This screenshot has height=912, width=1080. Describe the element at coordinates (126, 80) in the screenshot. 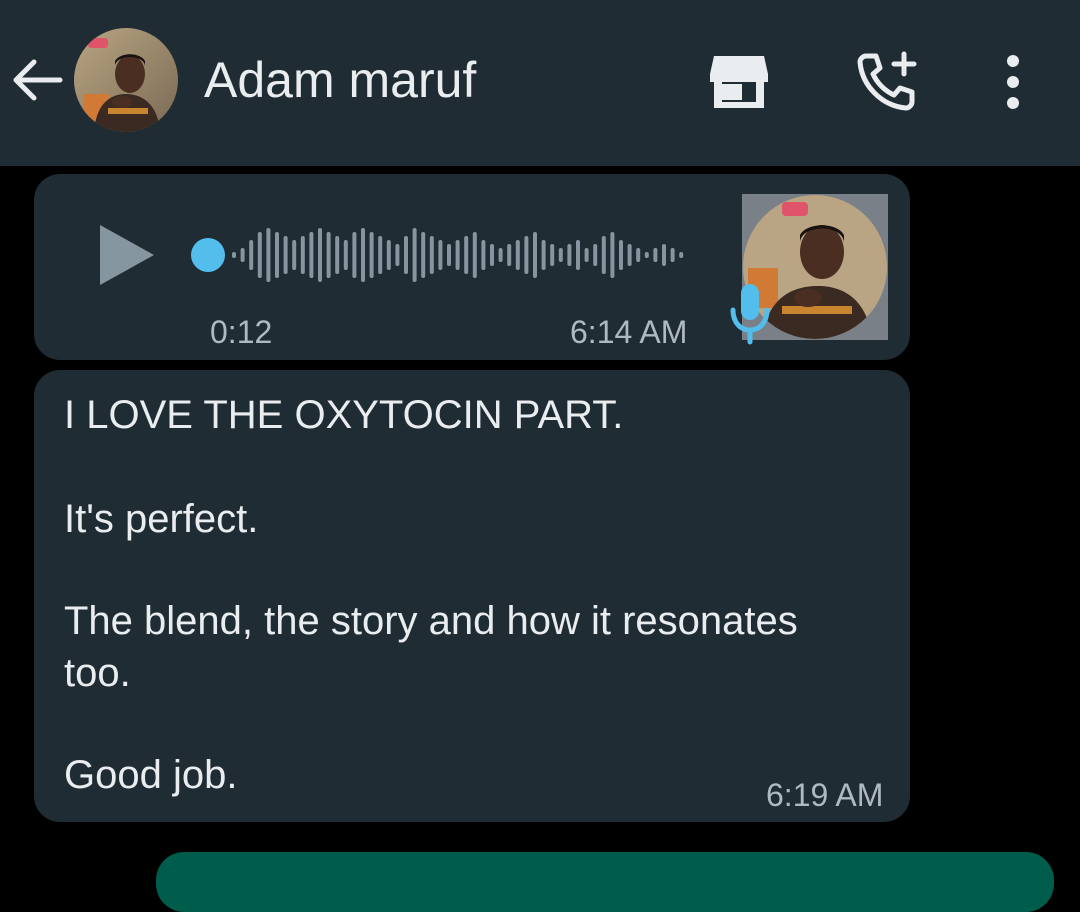

I see `avatar` at that location.